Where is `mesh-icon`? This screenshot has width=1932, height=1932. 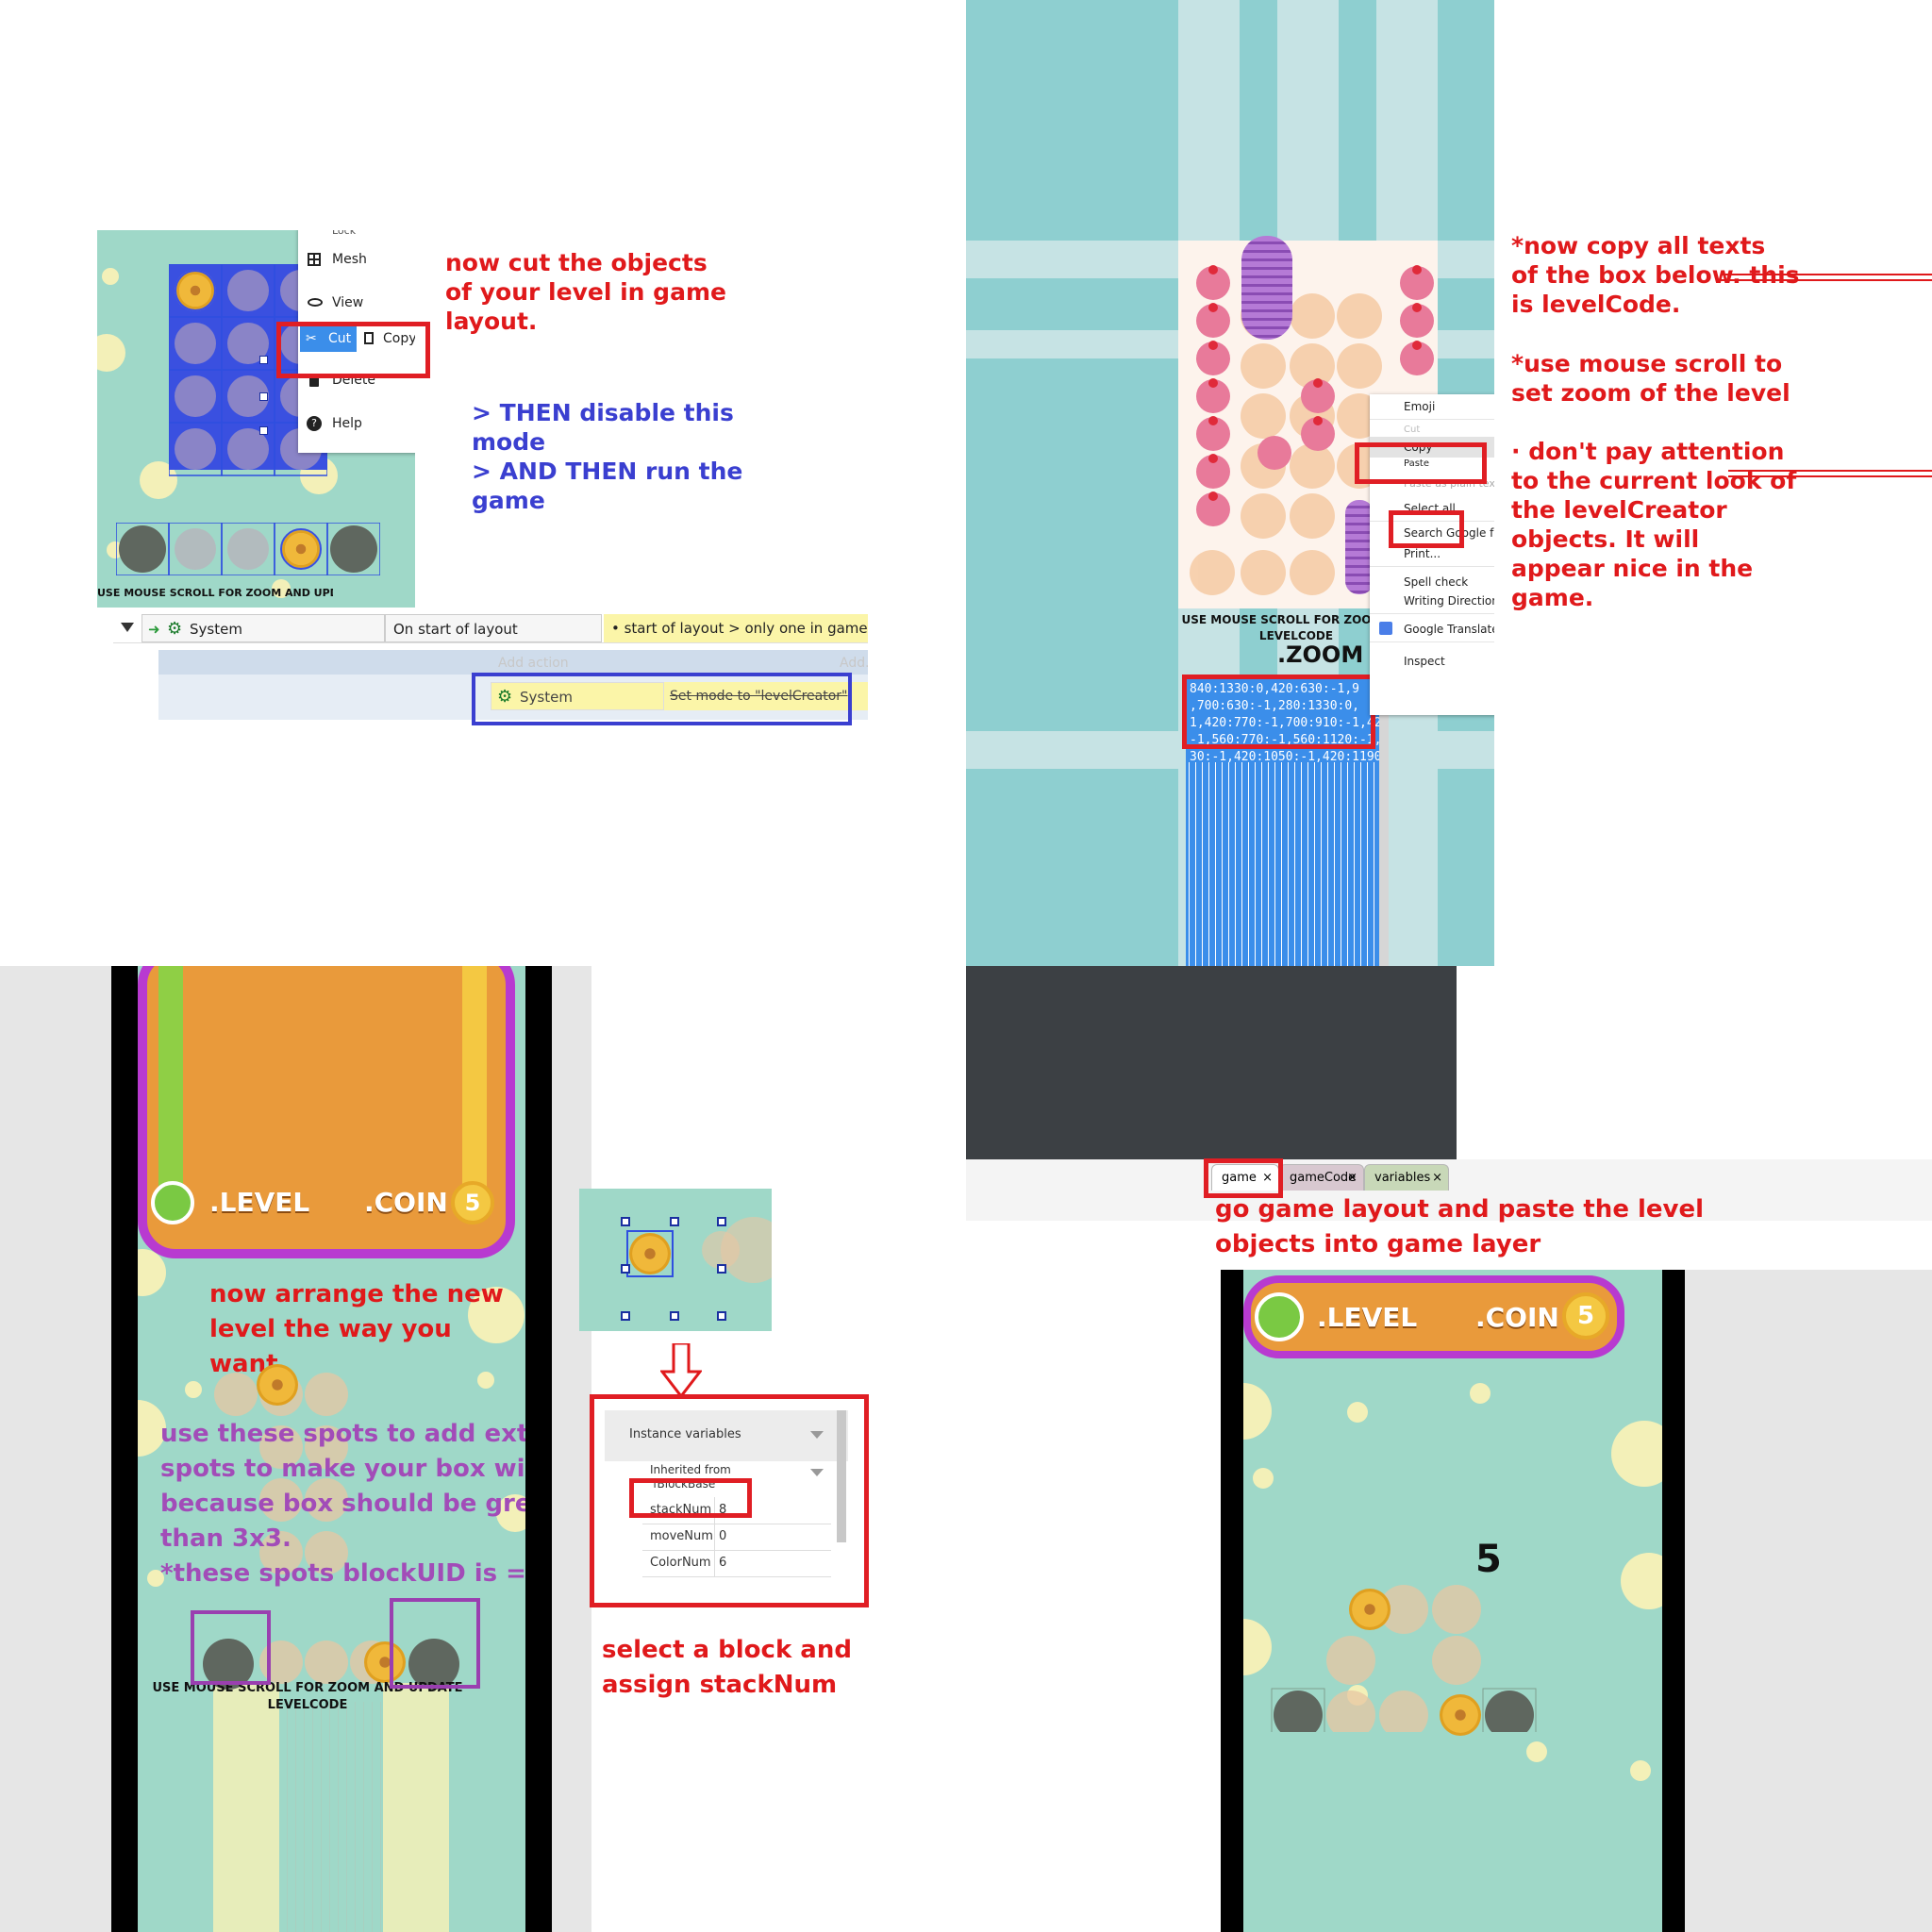 mesh-icon is located at coordinates (315, 260).